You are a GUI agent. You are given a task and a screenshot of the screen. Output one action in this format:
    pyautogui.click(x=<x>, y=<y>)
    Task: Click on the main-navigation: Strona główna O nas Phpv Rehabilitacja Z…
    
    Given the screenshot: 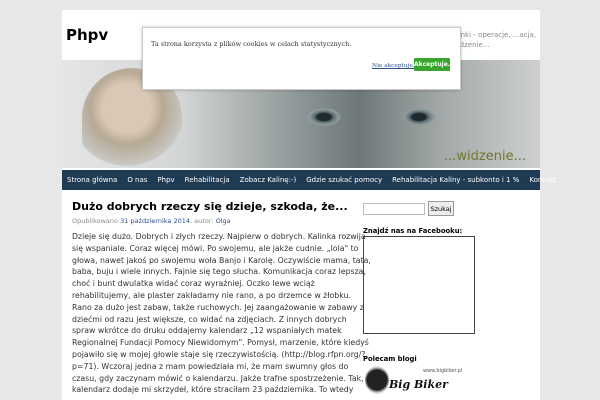 What is the action you would take?
    pyautogui.click(x=309, y=180)
    